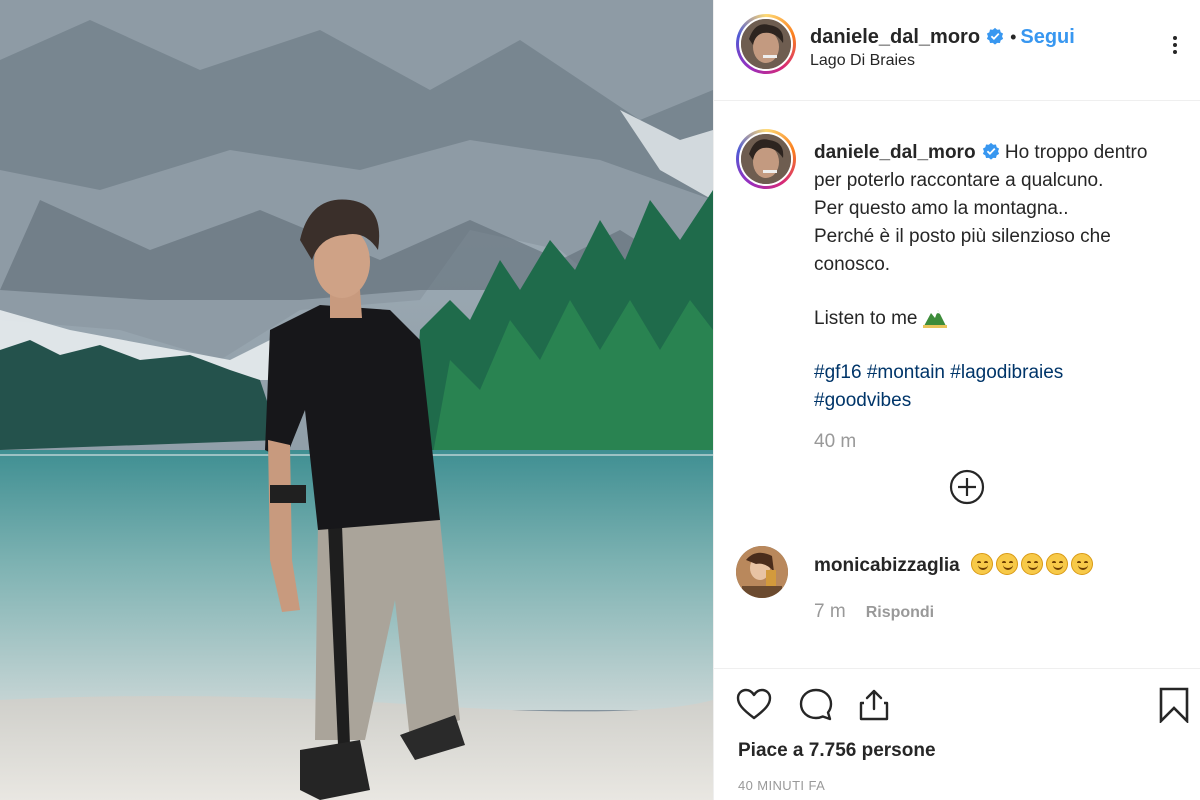 The width and height of the screenshot is (1200, 800). Describe the element at coordinates (895, 37) in the screenshot. I see `author-username: daniele_dal_moro` at that location.